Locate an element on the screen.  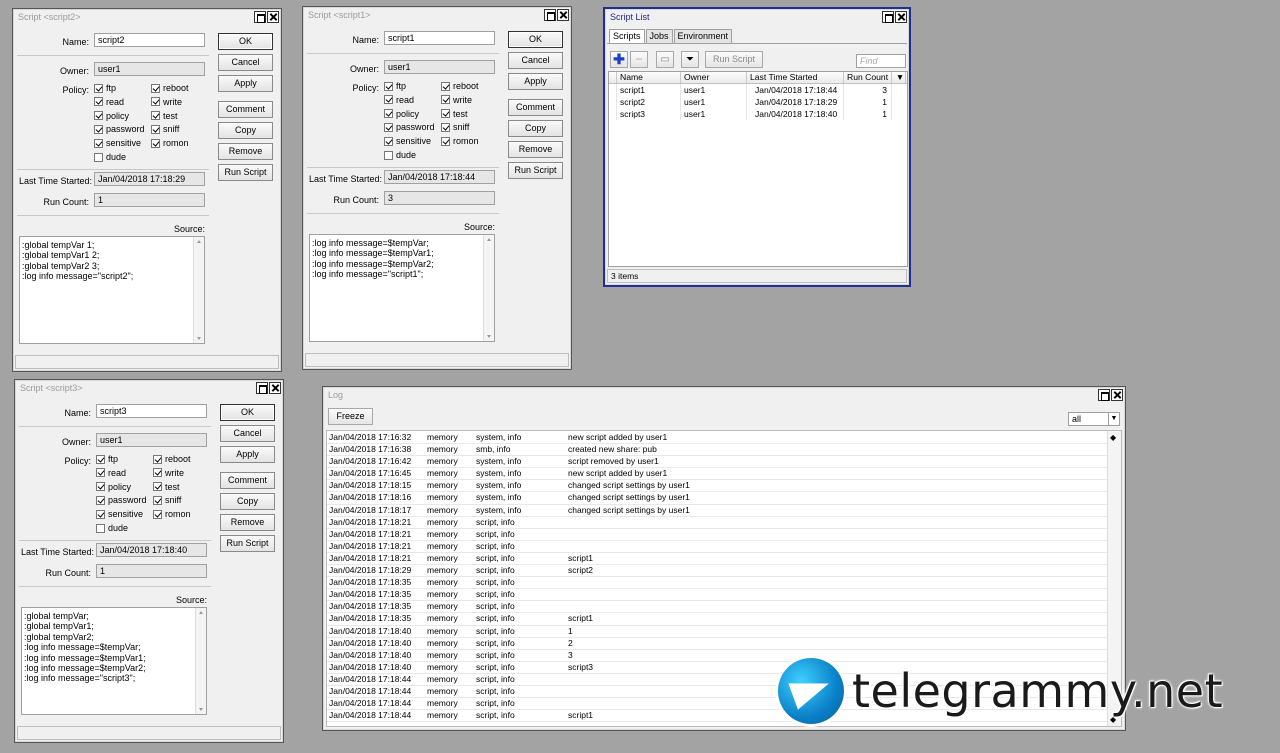
col-name: Name is located at coordinates (649, 77).